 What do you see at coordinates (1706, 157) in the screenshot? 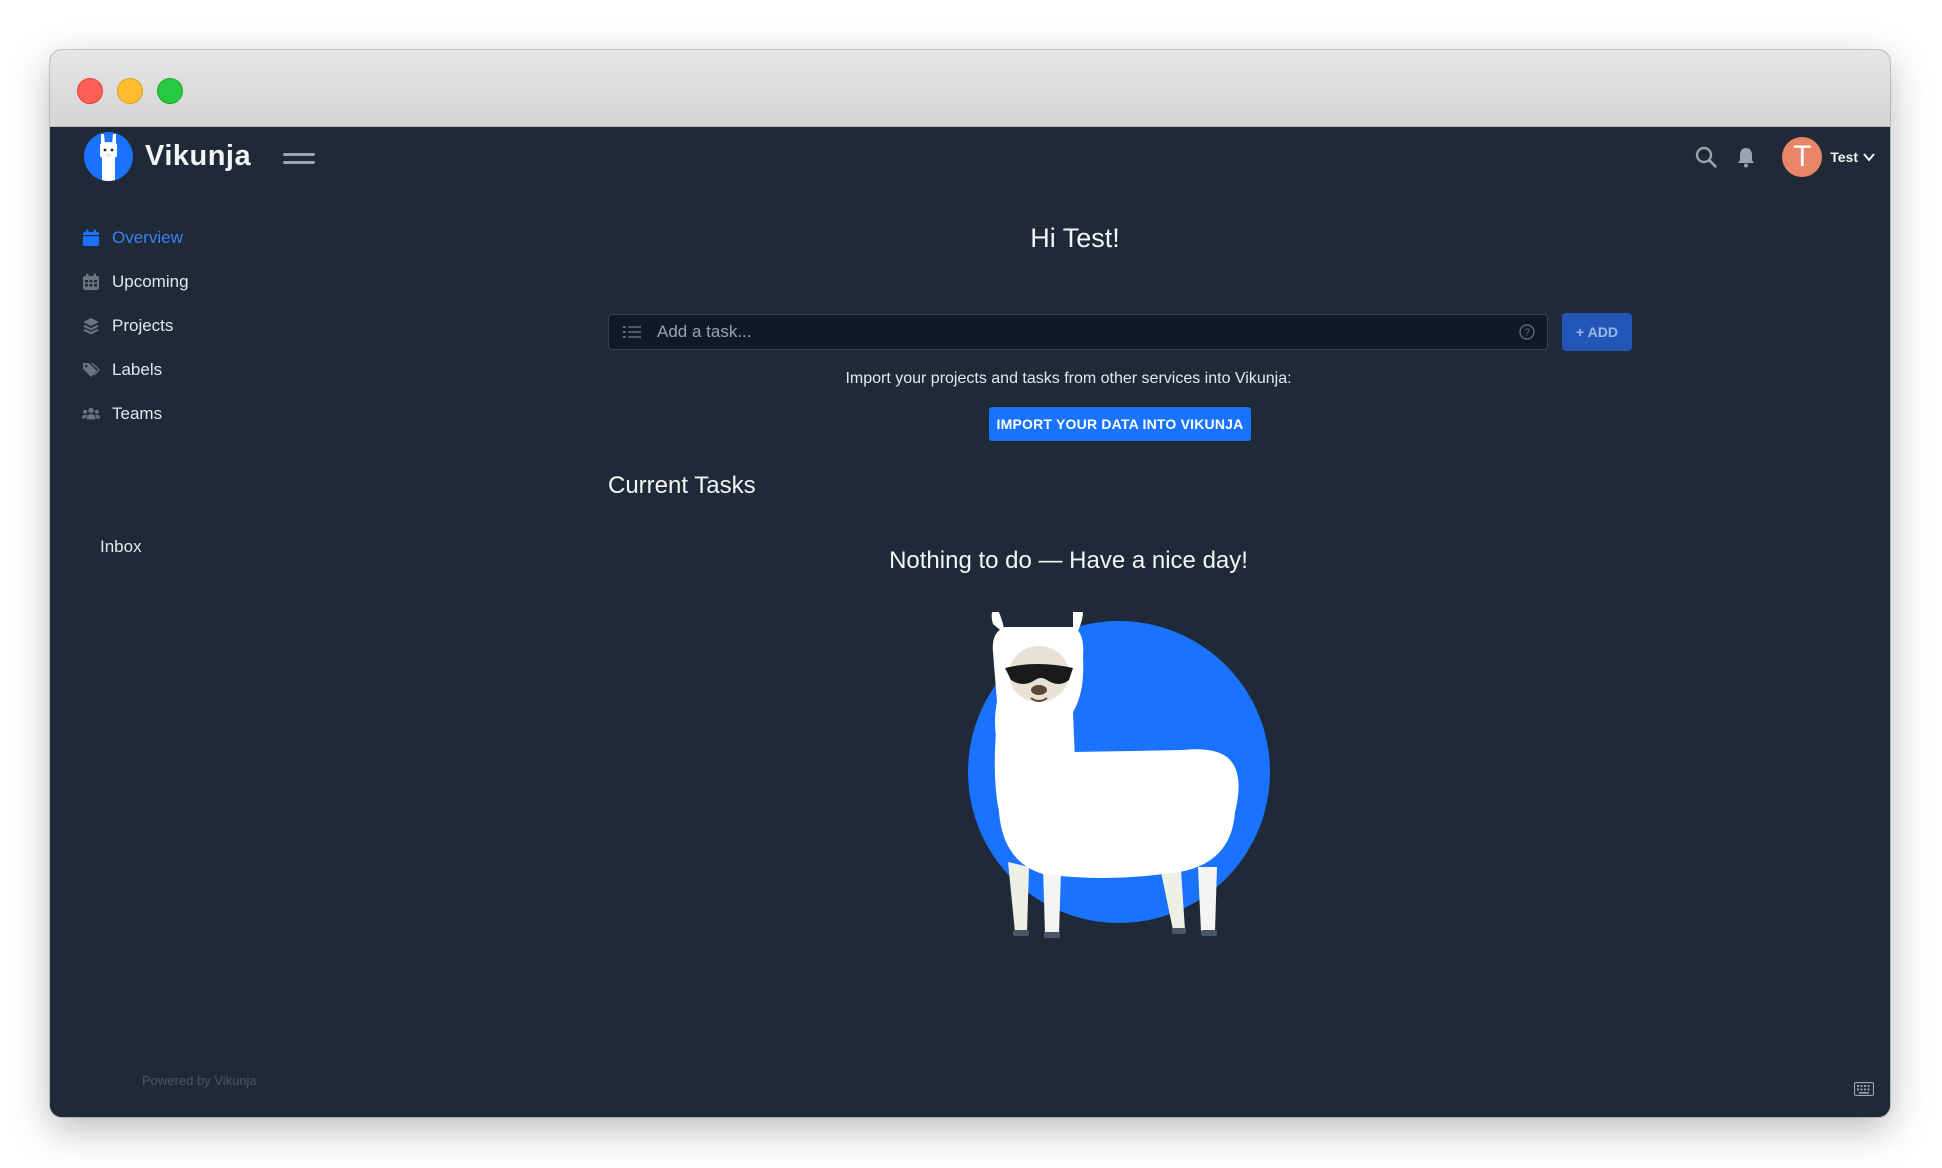
I see `search-icon` at bounding box center [1706, 157].